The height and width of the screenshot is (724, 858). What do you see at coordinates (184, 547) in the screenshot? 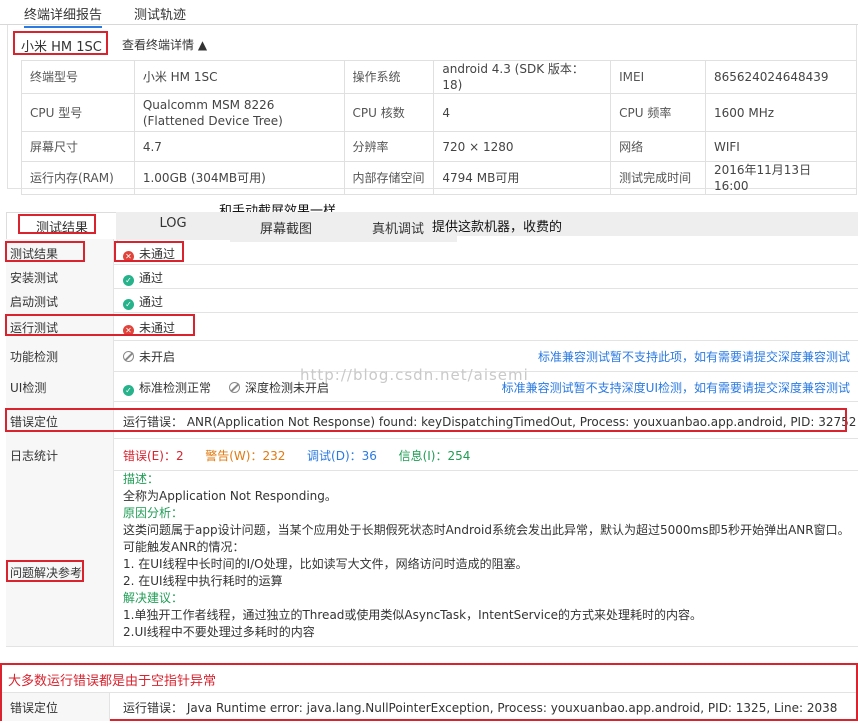
I see `cause-text: 可能触发ANR的情况：` at bounding box center [184, 547].